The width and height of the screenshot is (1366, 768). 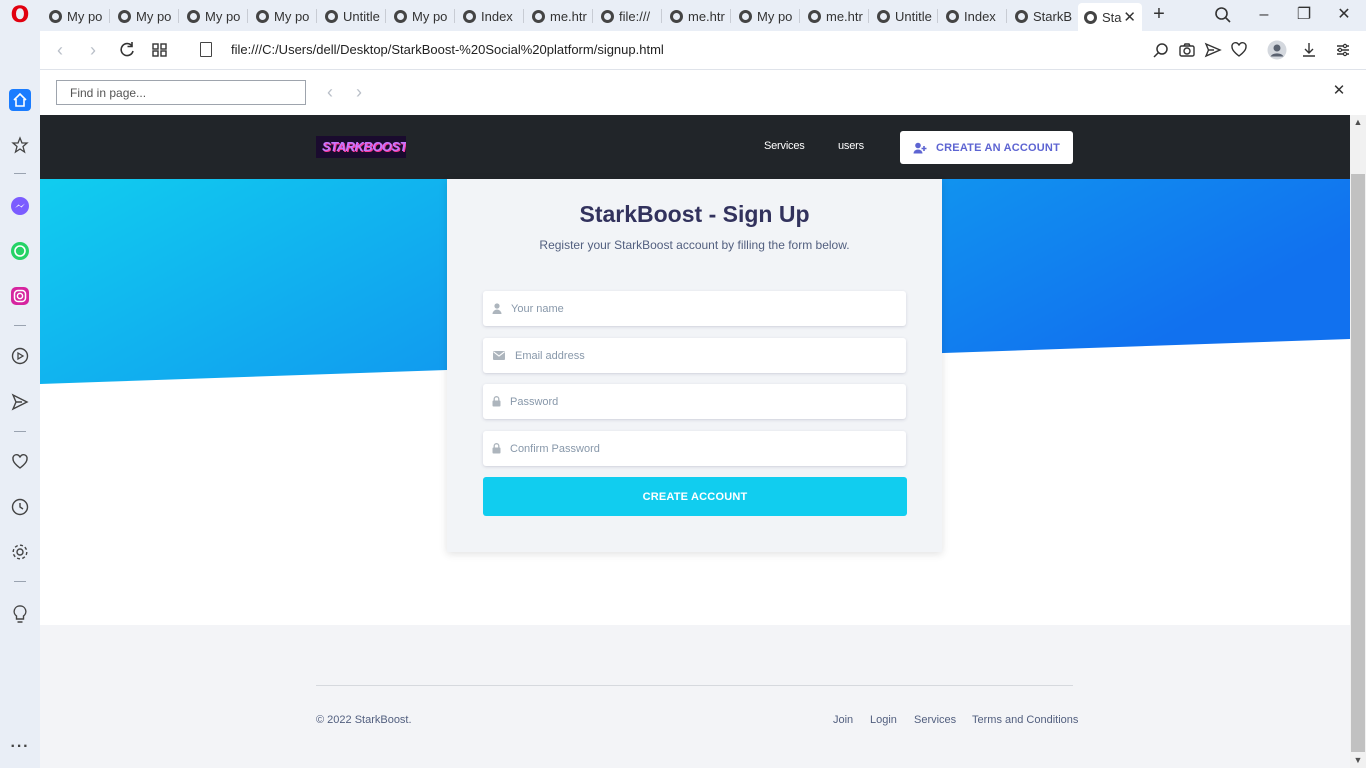 I want to click on lightbulb-icon, so click(x=20, y=614).